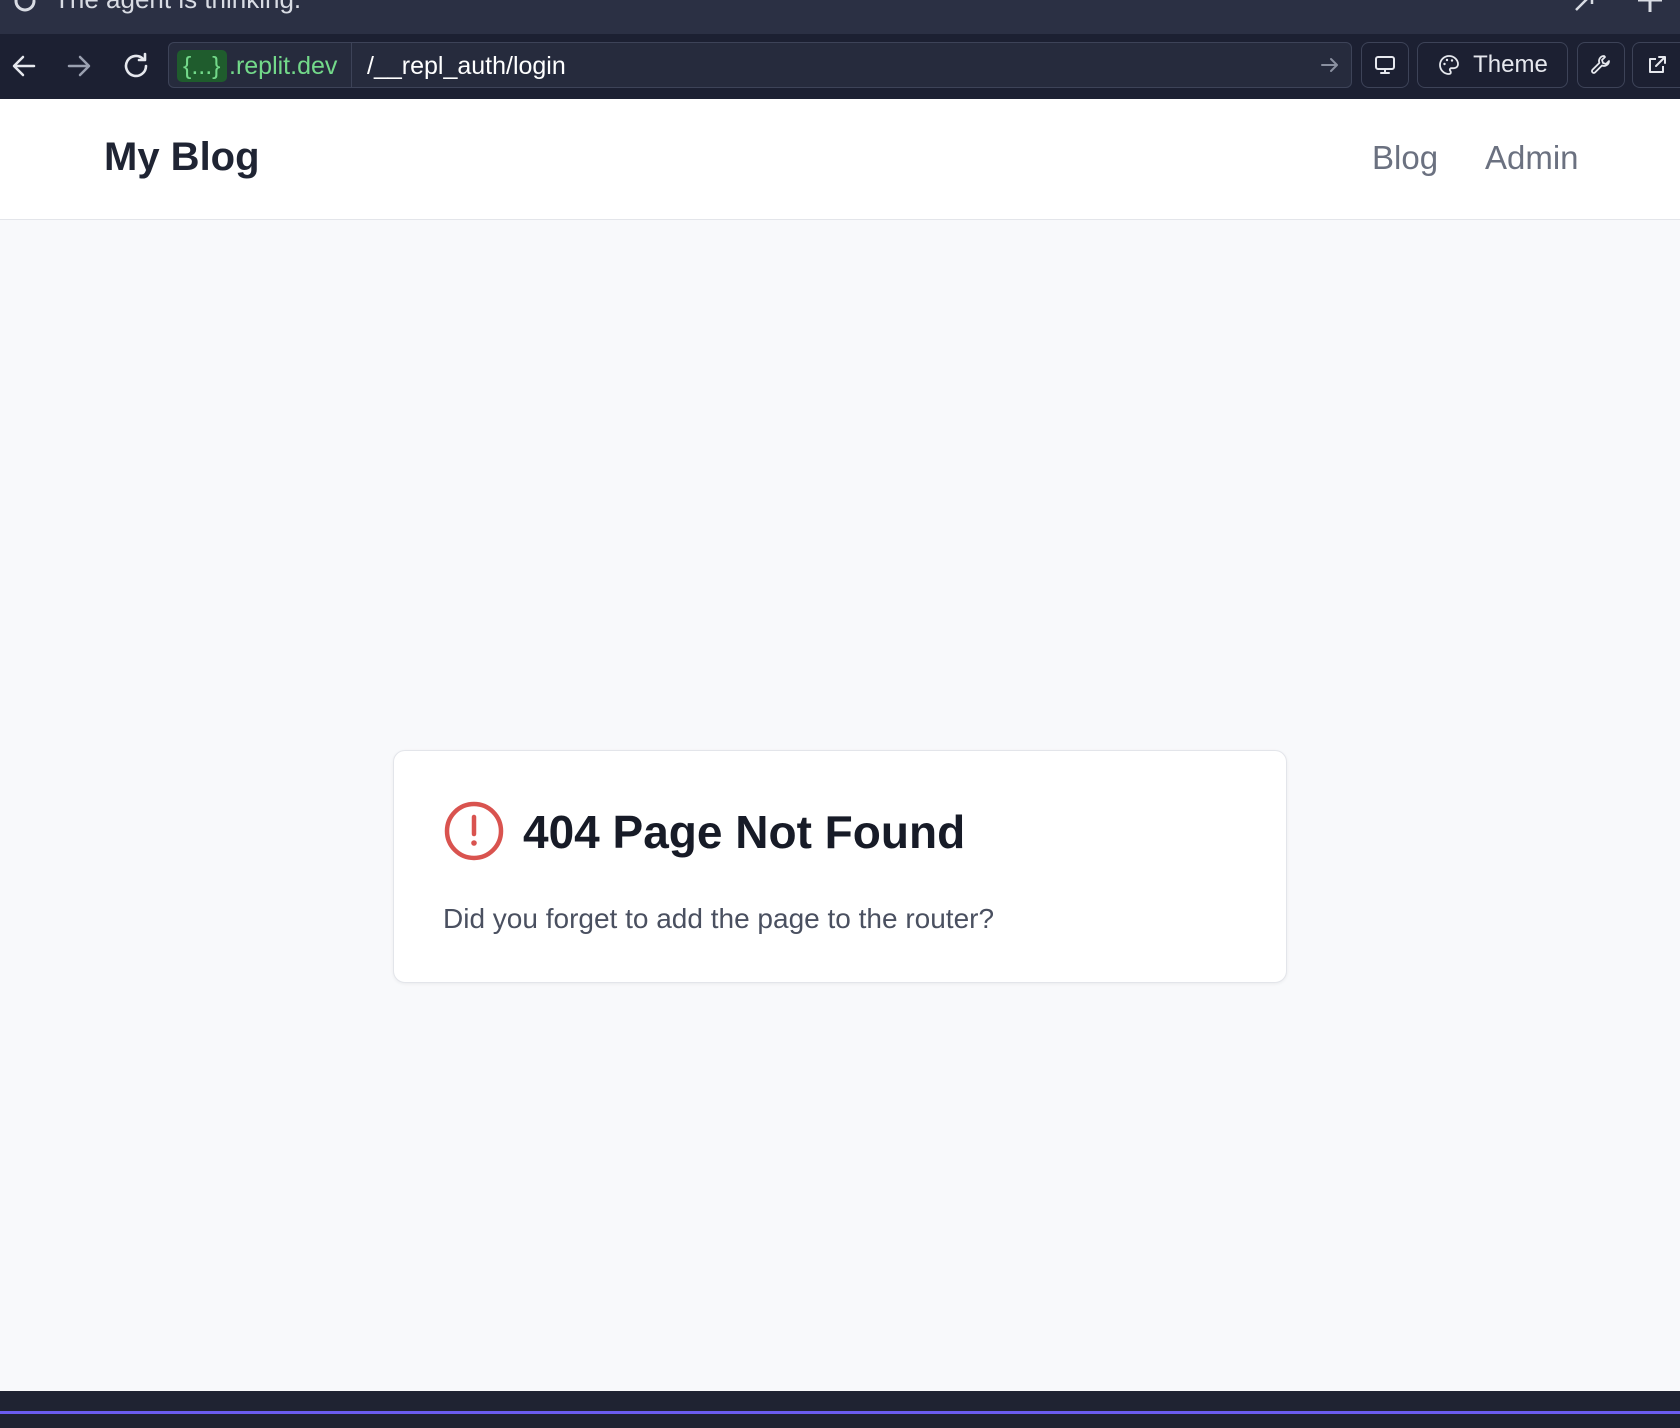  What do you see at coordinates (1510, 64) in the screenshot?
I see `theme-label: Theme` at bounding box center [1510, 64].